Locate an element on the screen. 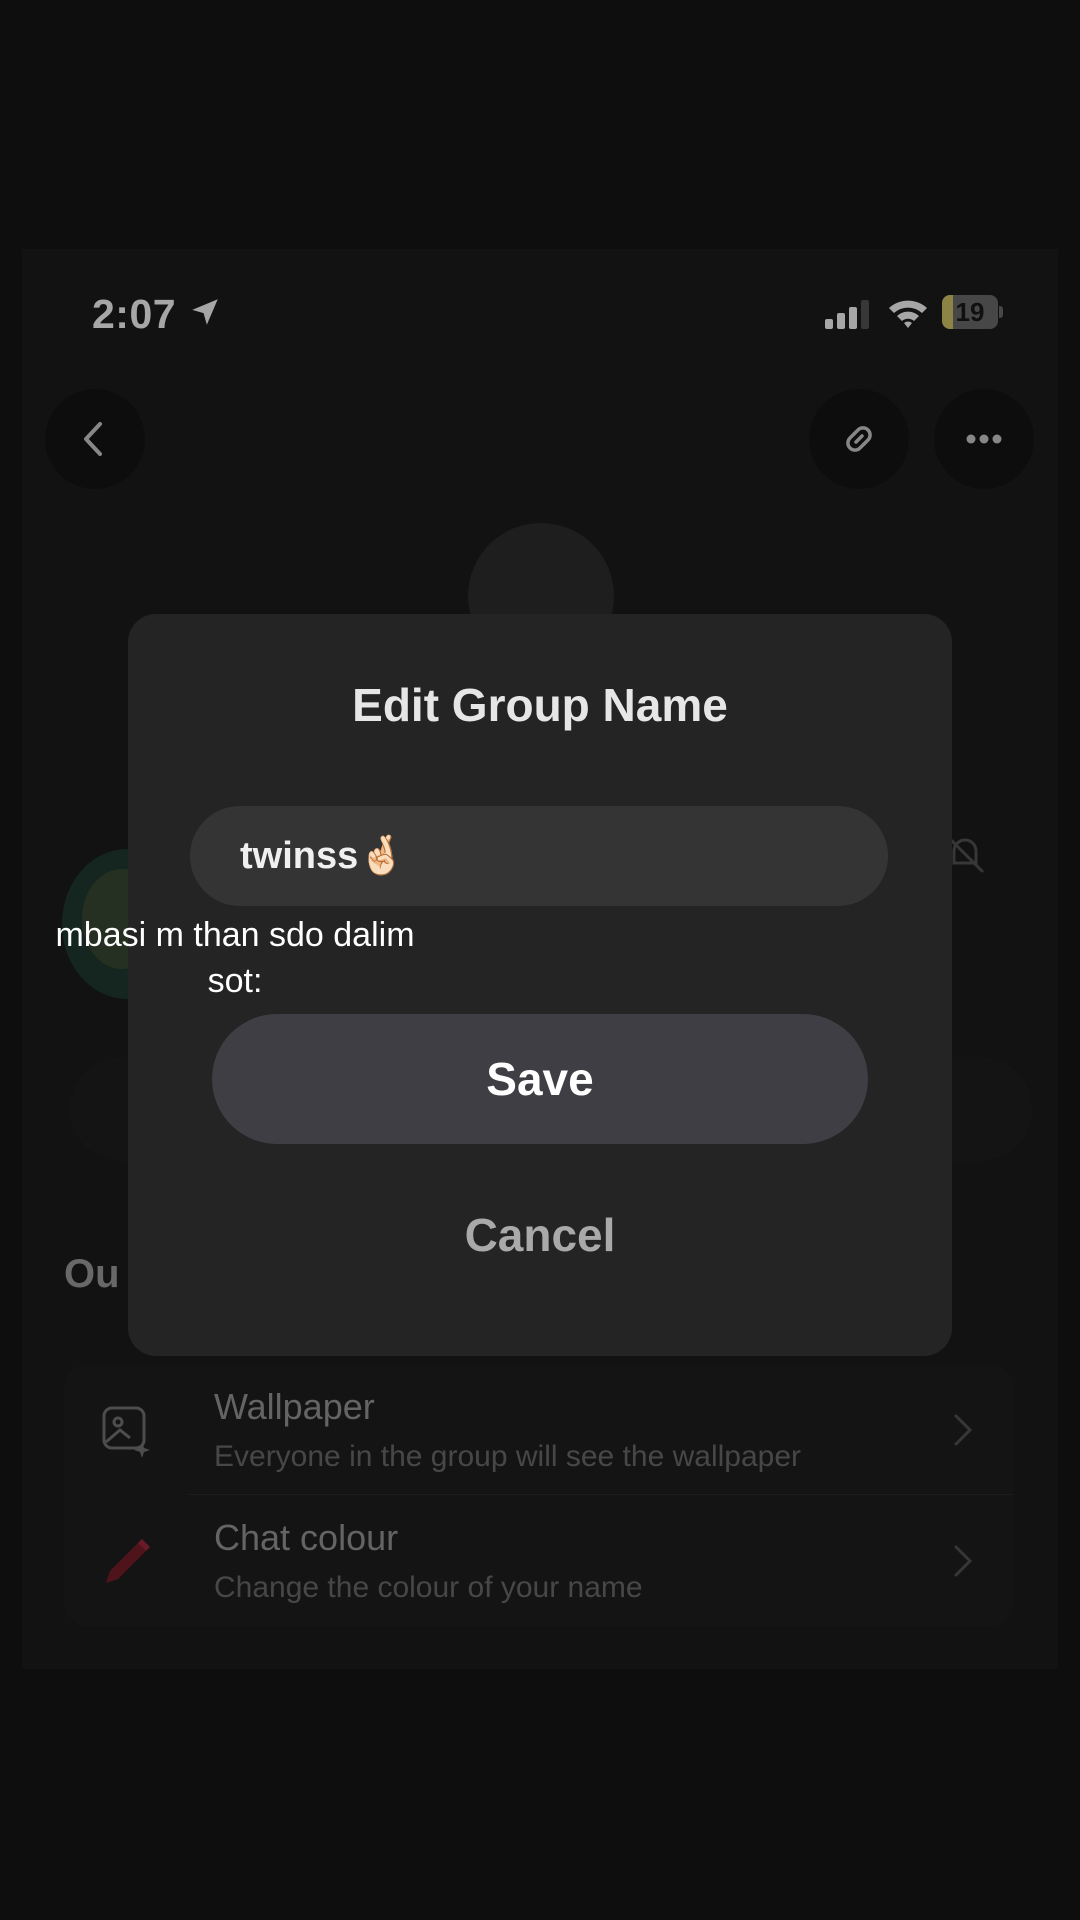  group-name-value: twinss🤞🏻 is located at coordinates (323, 856).